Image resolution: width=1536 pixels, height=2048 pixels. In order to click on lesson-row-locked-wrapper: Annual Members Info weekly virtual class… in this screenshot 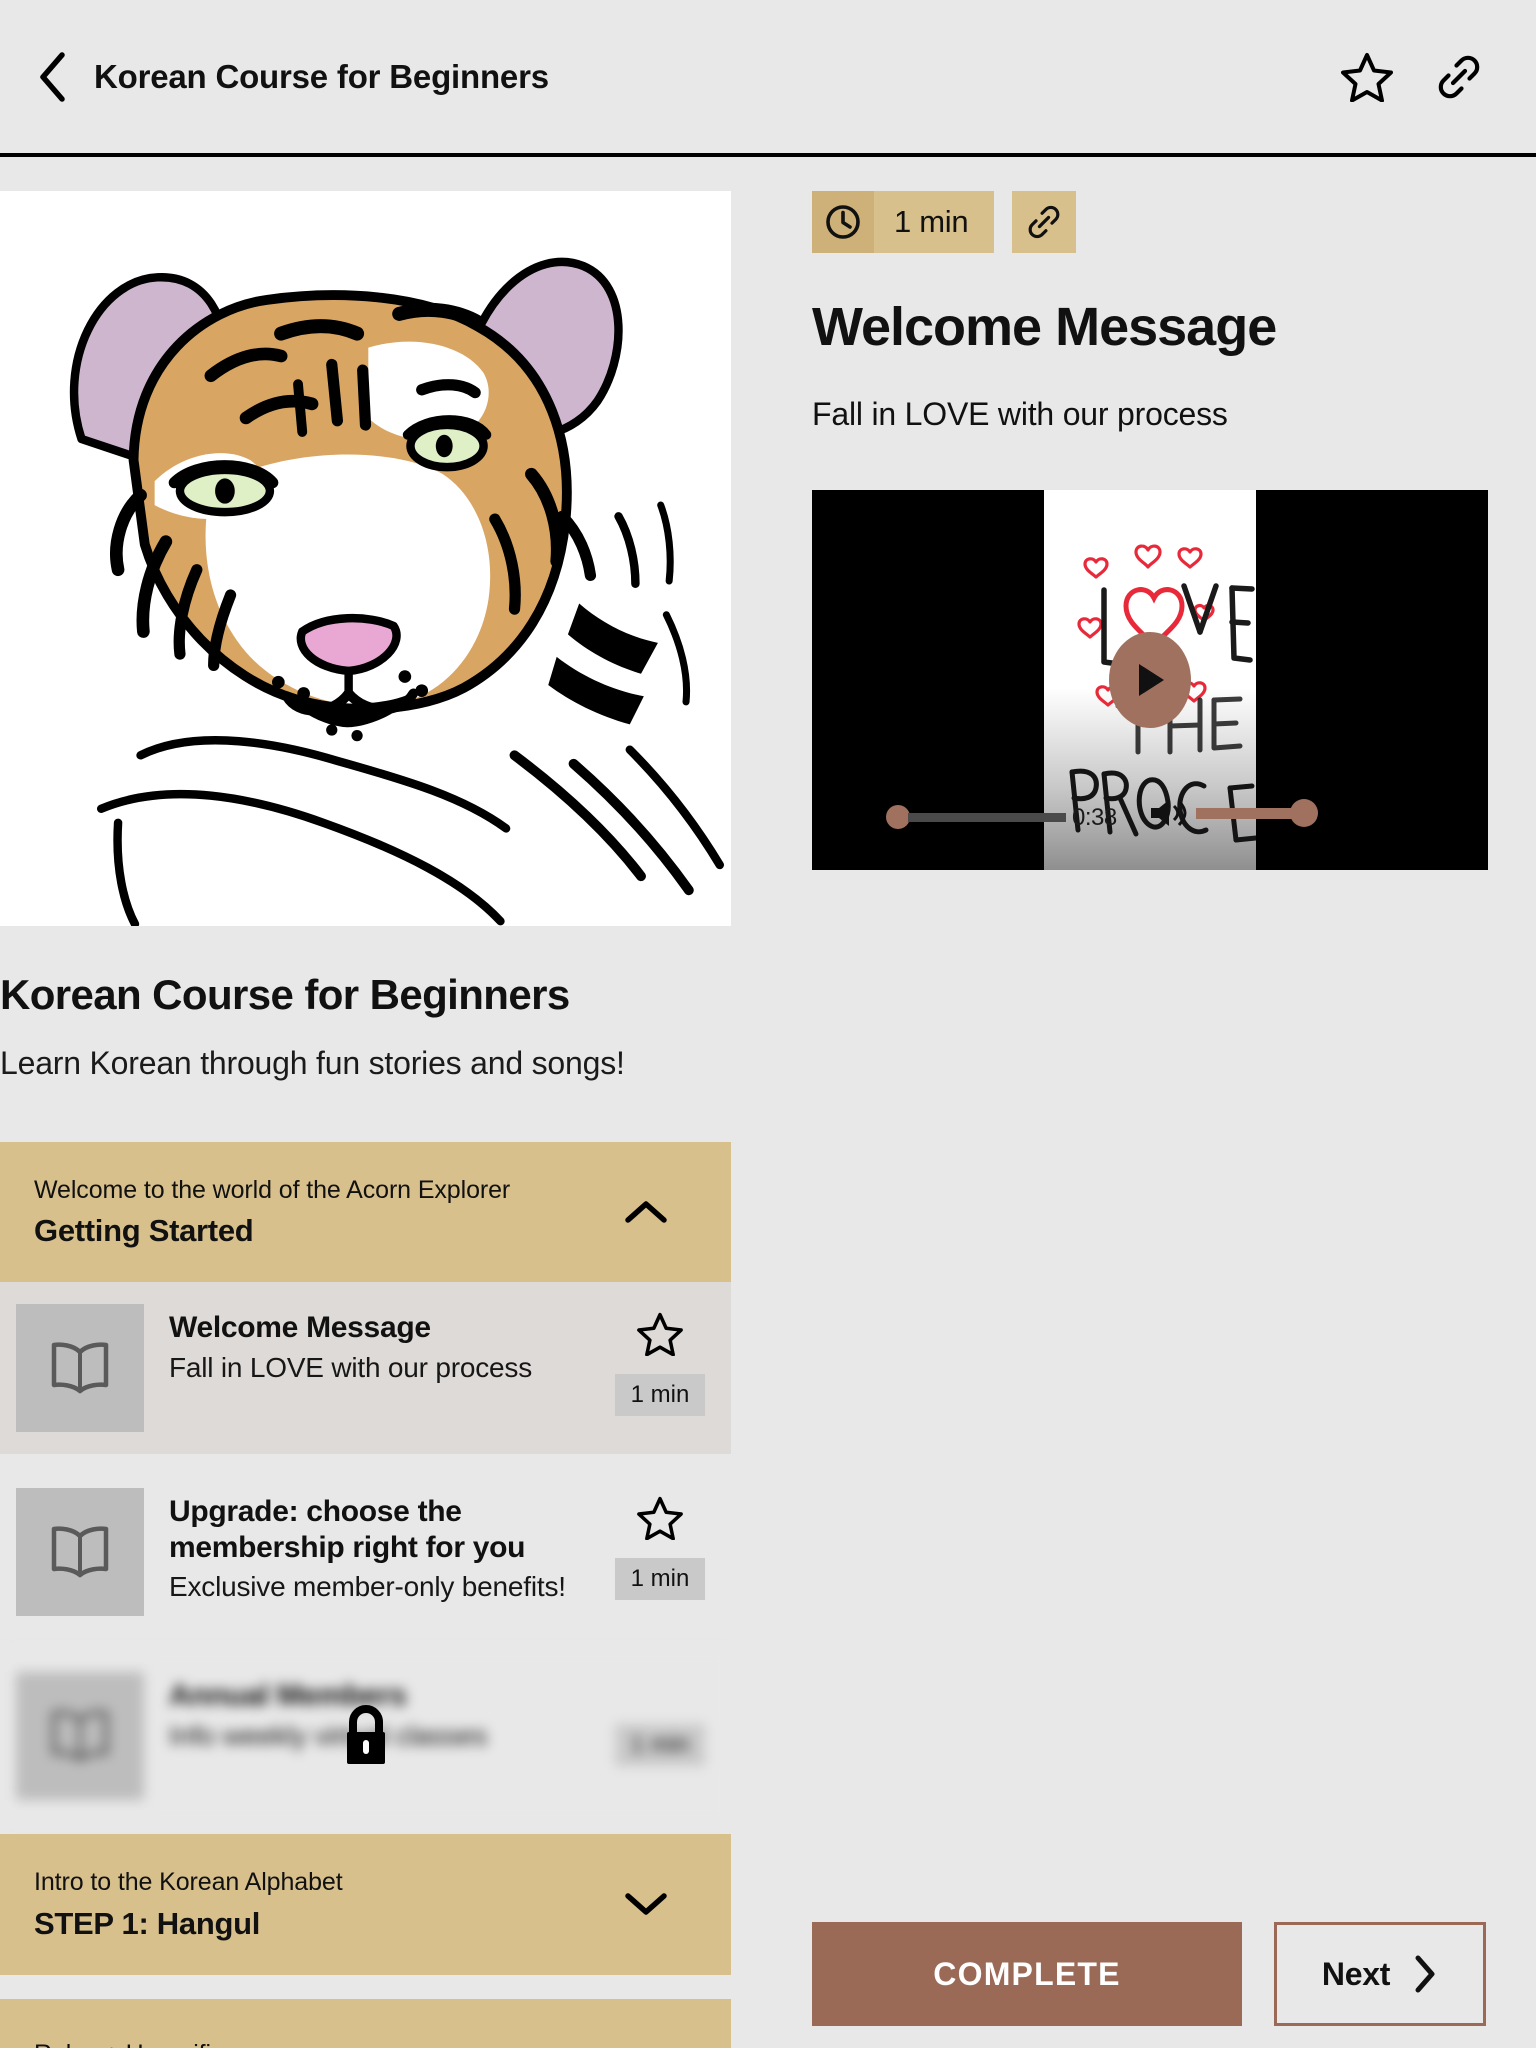, I will do `click(365, 1736)`.